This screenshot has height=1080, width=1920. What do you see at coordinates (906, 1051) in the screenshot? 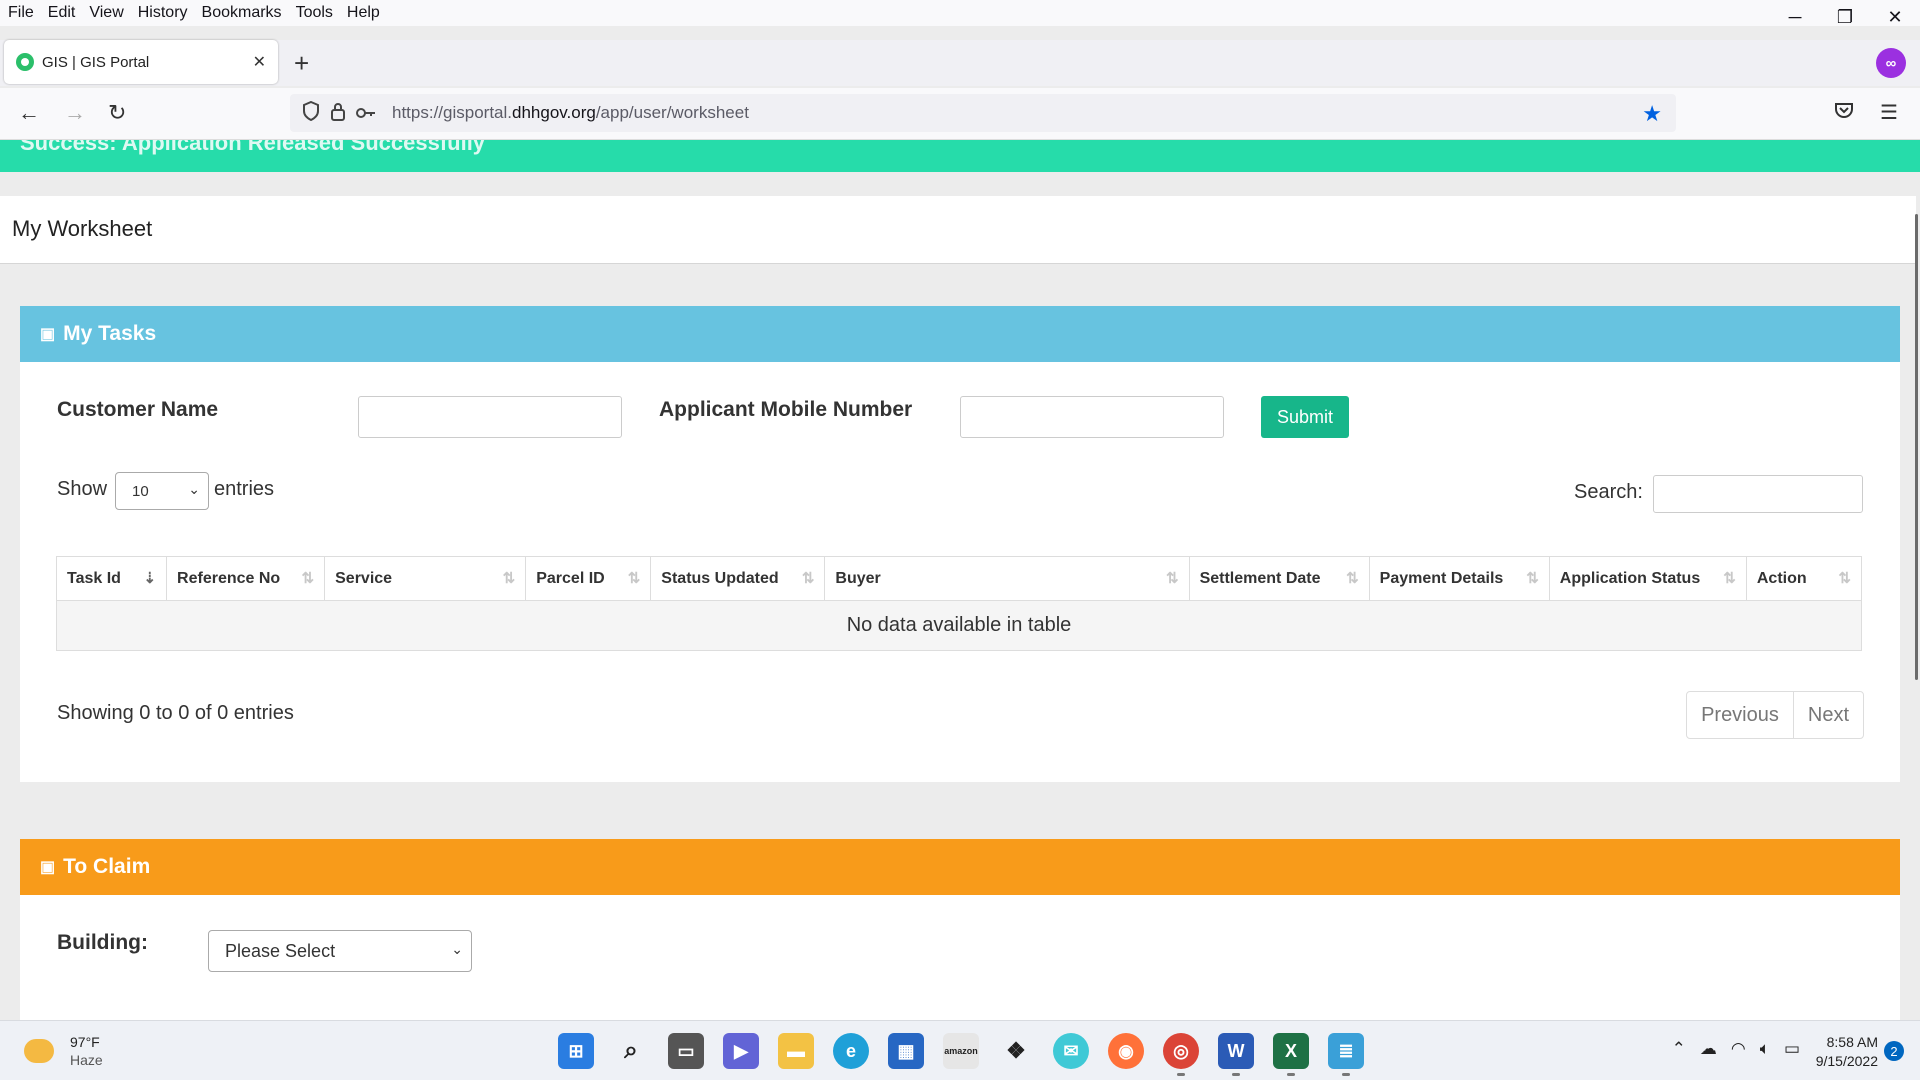
I see `microsoft-store-icon: ▦` at bounding box center [906, 1051].